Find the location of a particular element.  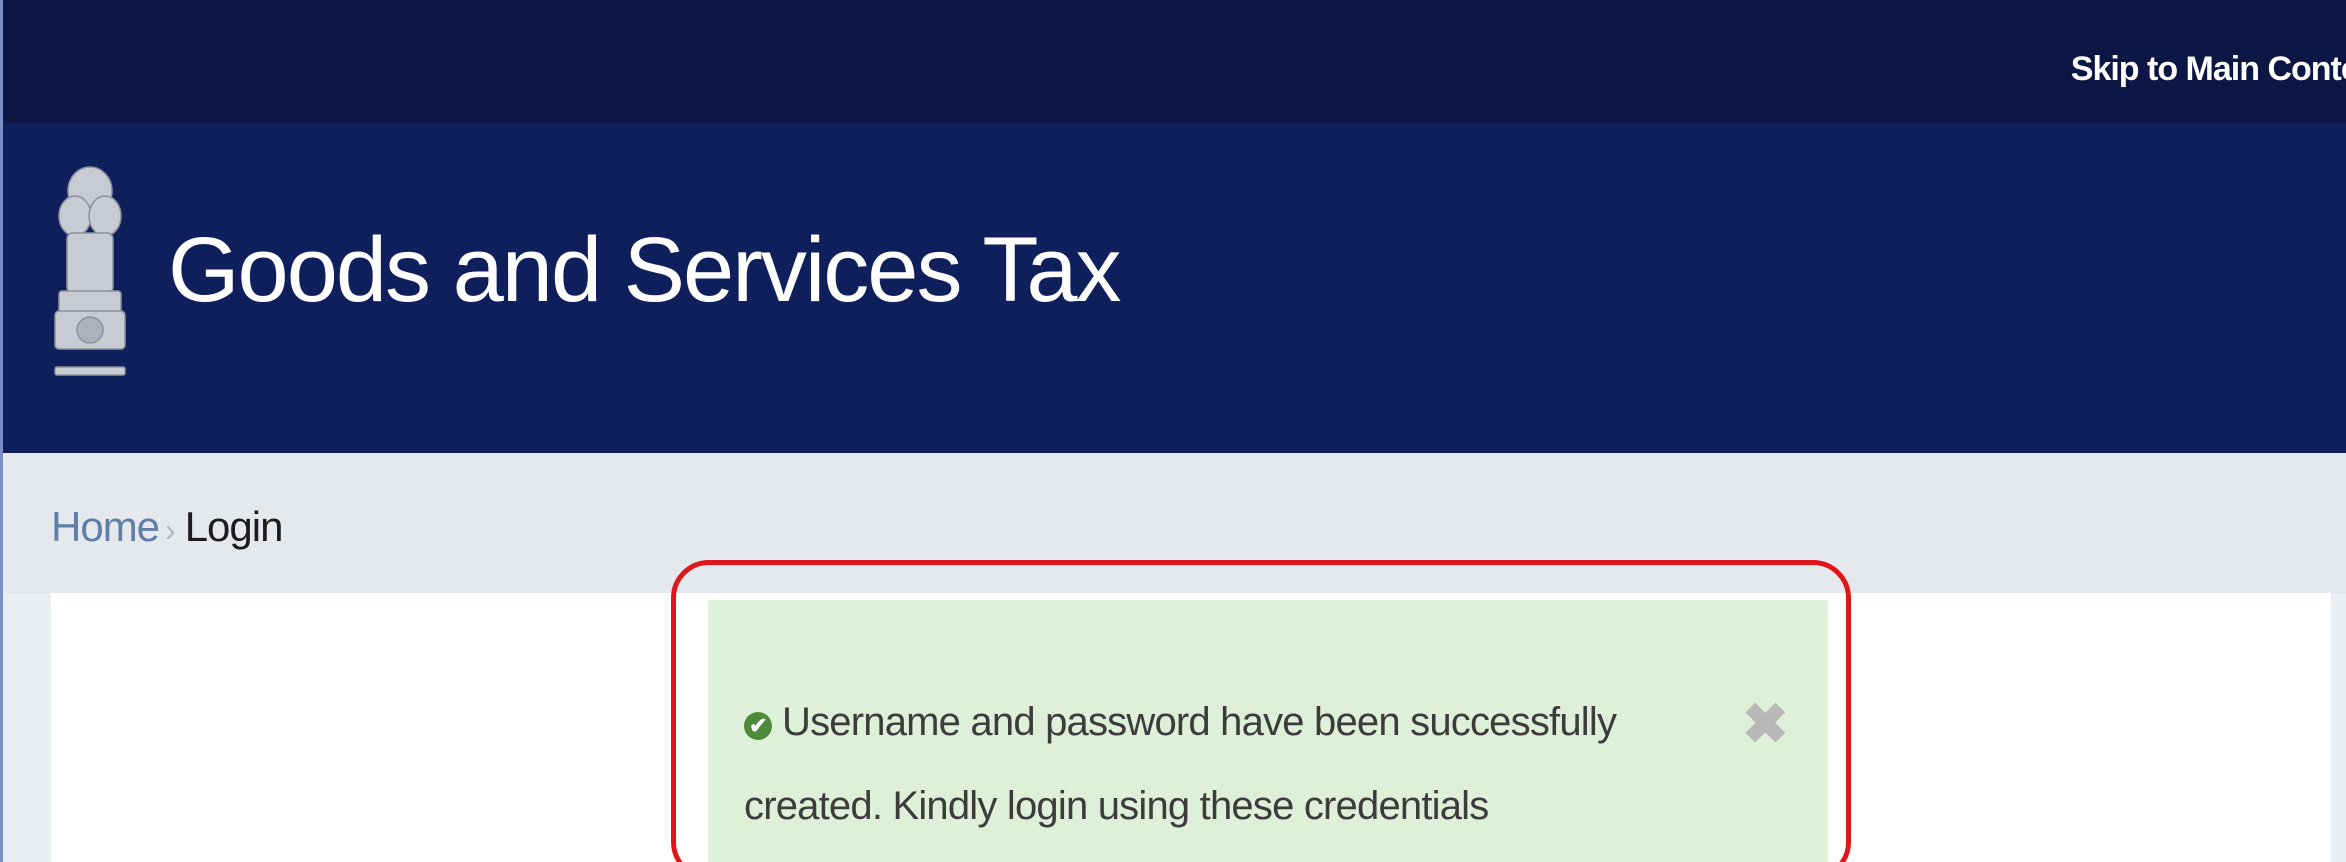

close-icon: ✖ is located at coordinates (1765, 724).